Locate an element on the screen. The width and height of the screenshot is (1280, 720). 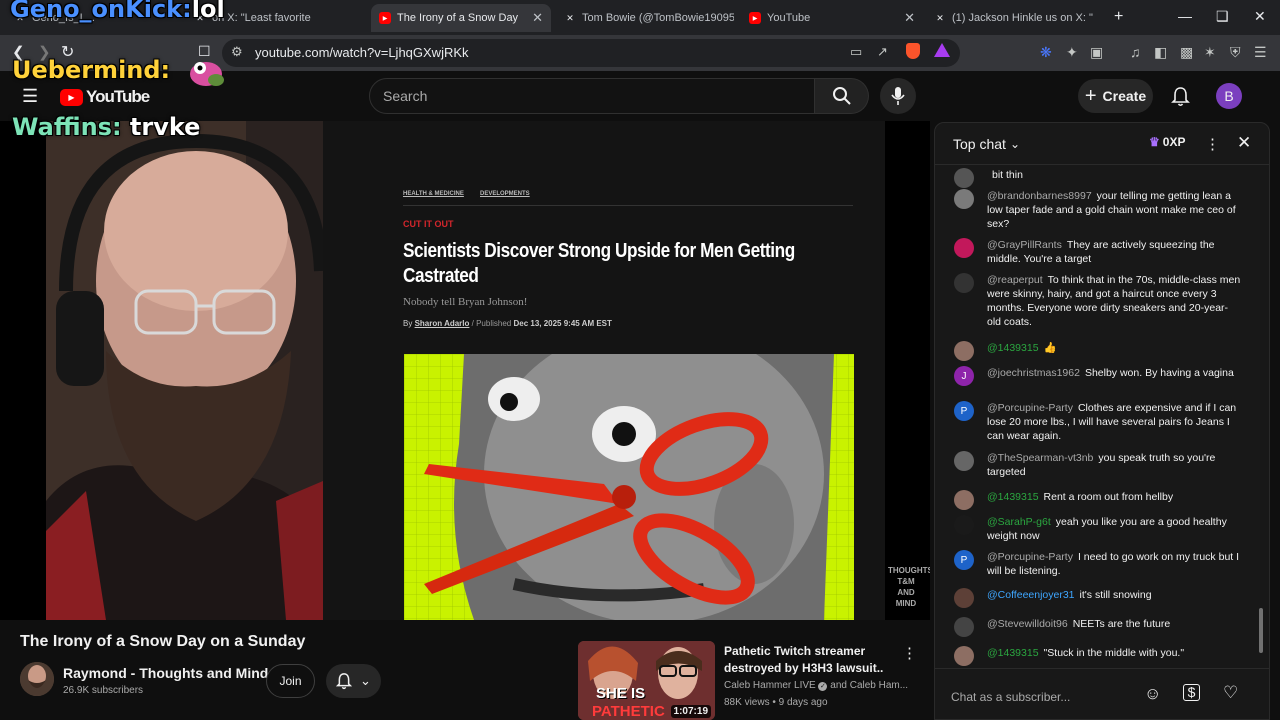
maximize-icon: ❑ is located at coordinates (1222, 16).